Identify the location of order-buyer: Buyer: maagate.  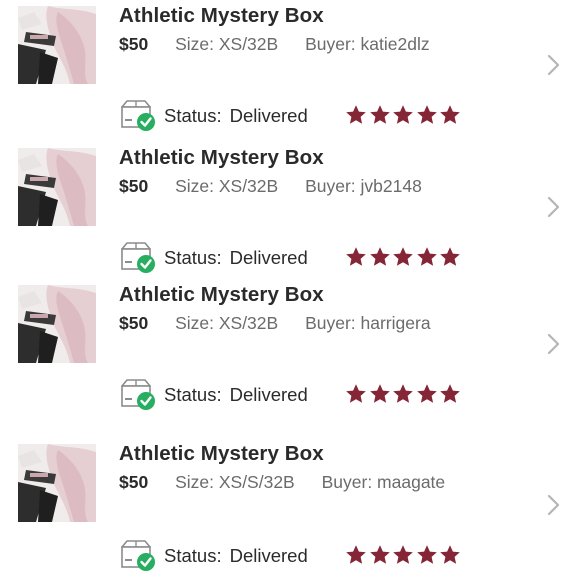
(384, 482).